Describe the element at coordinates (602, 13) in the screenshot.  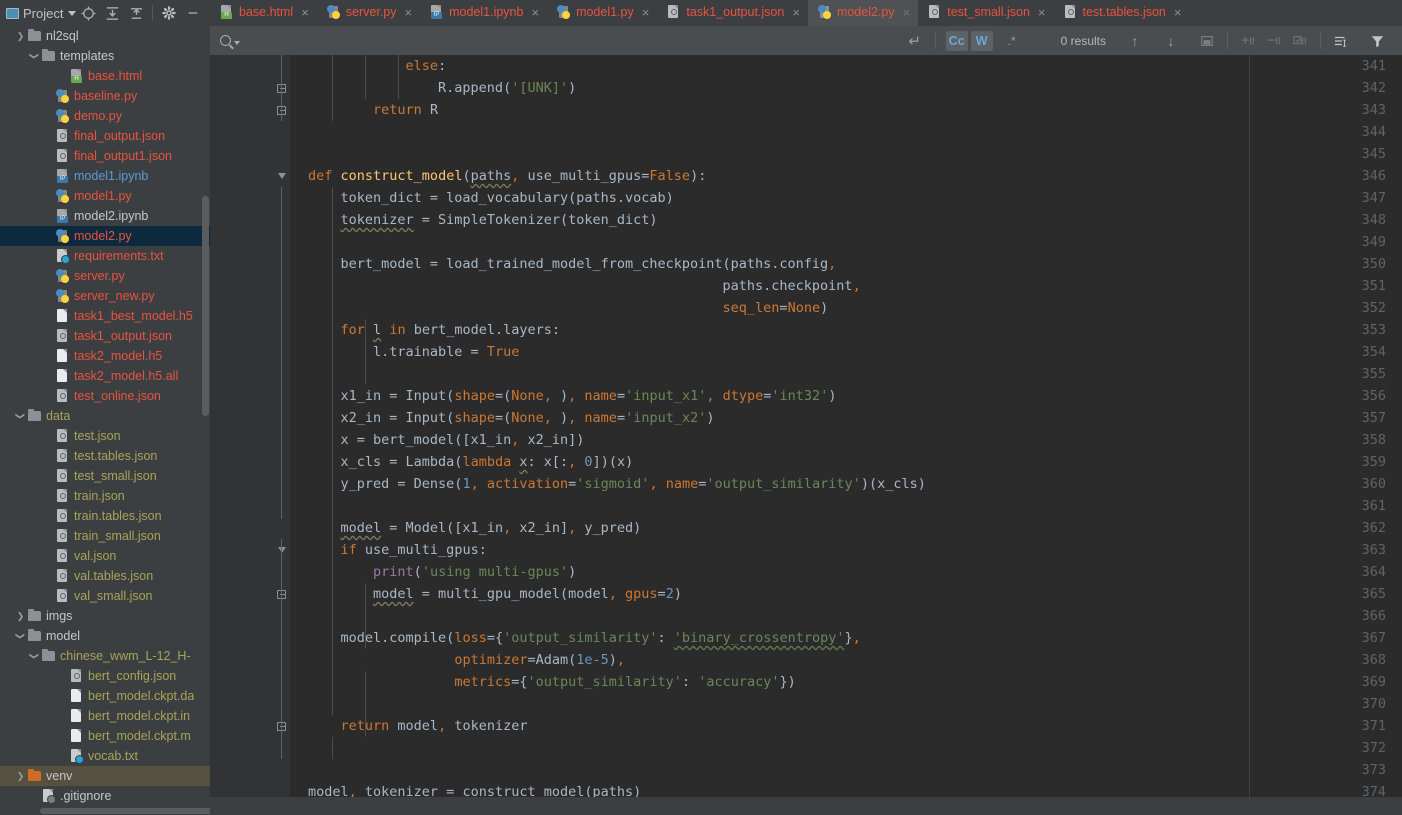
I see `editor-tab-model1-py: model1.py ×` at that location.